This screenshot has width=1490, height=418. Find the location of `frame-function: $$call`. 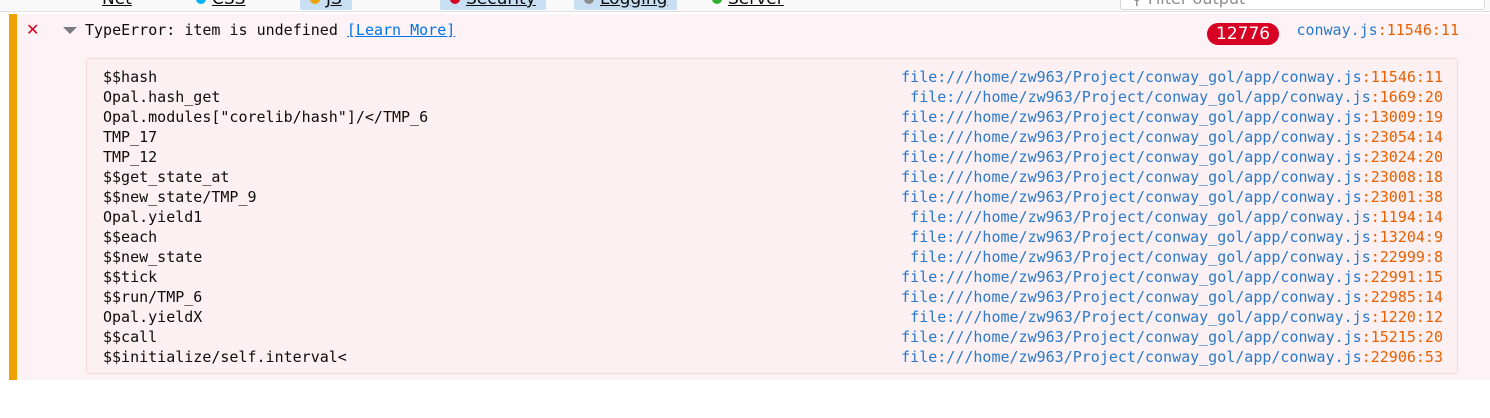

frame-function: $$call is located at coordinates (130, 337).